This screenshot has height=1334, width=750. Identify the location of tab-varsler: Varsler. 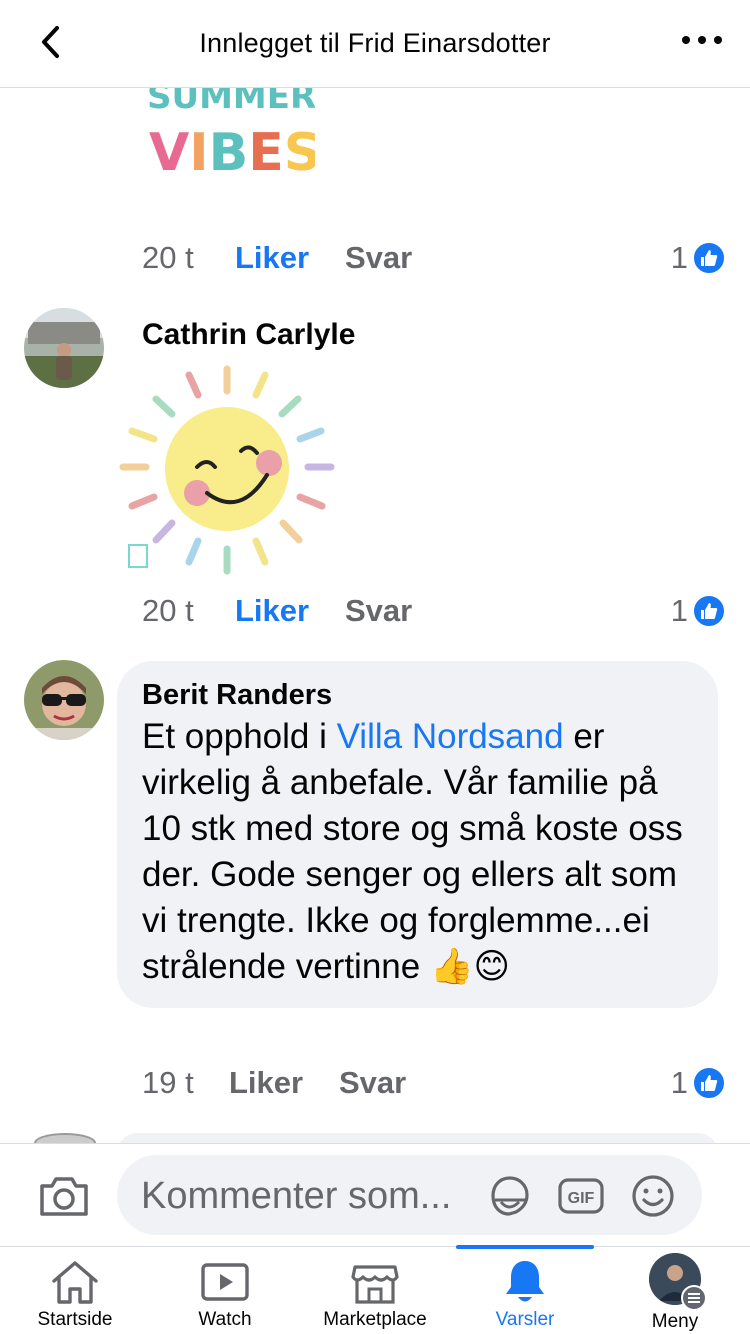
(525, 1290).